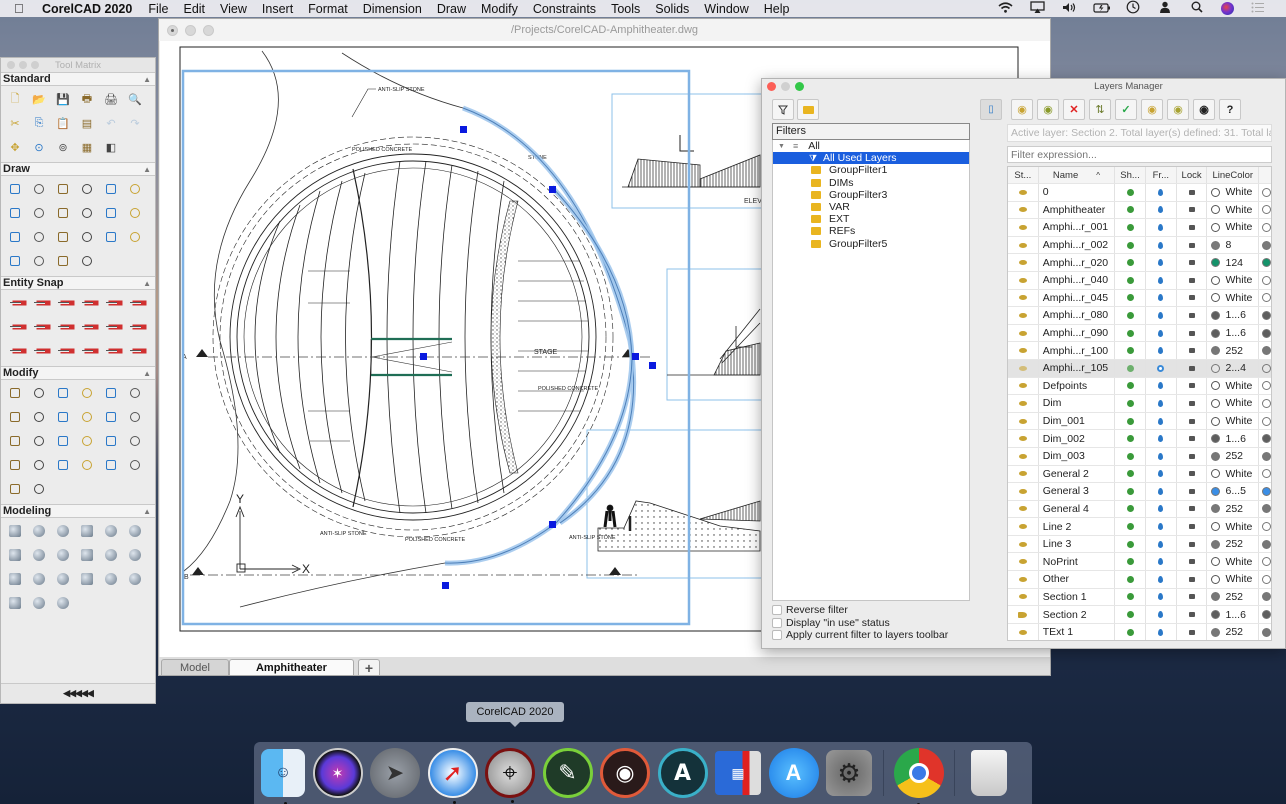 This screenshot has height=804, width=1286. Describe the element at coordinates (1227, 8) in the screenshot. I see `siri-icon` at that location.